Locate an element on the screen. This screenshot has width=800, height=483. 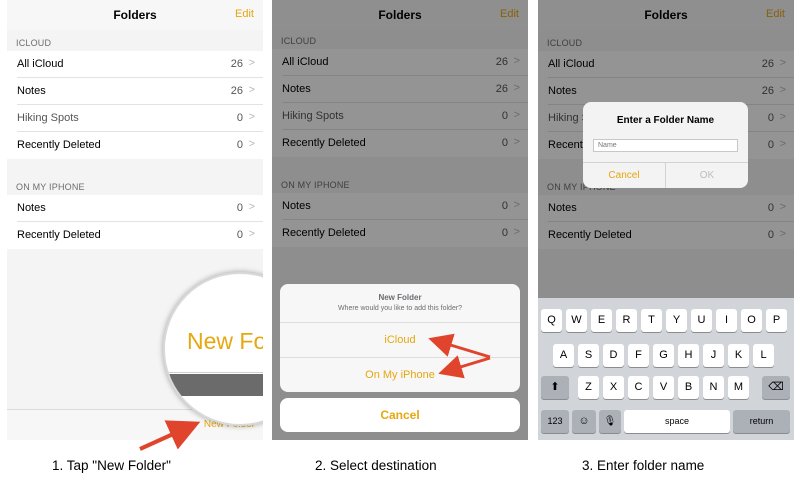
navigation-bar: Folders Edit is located at coordinates (135, 15).